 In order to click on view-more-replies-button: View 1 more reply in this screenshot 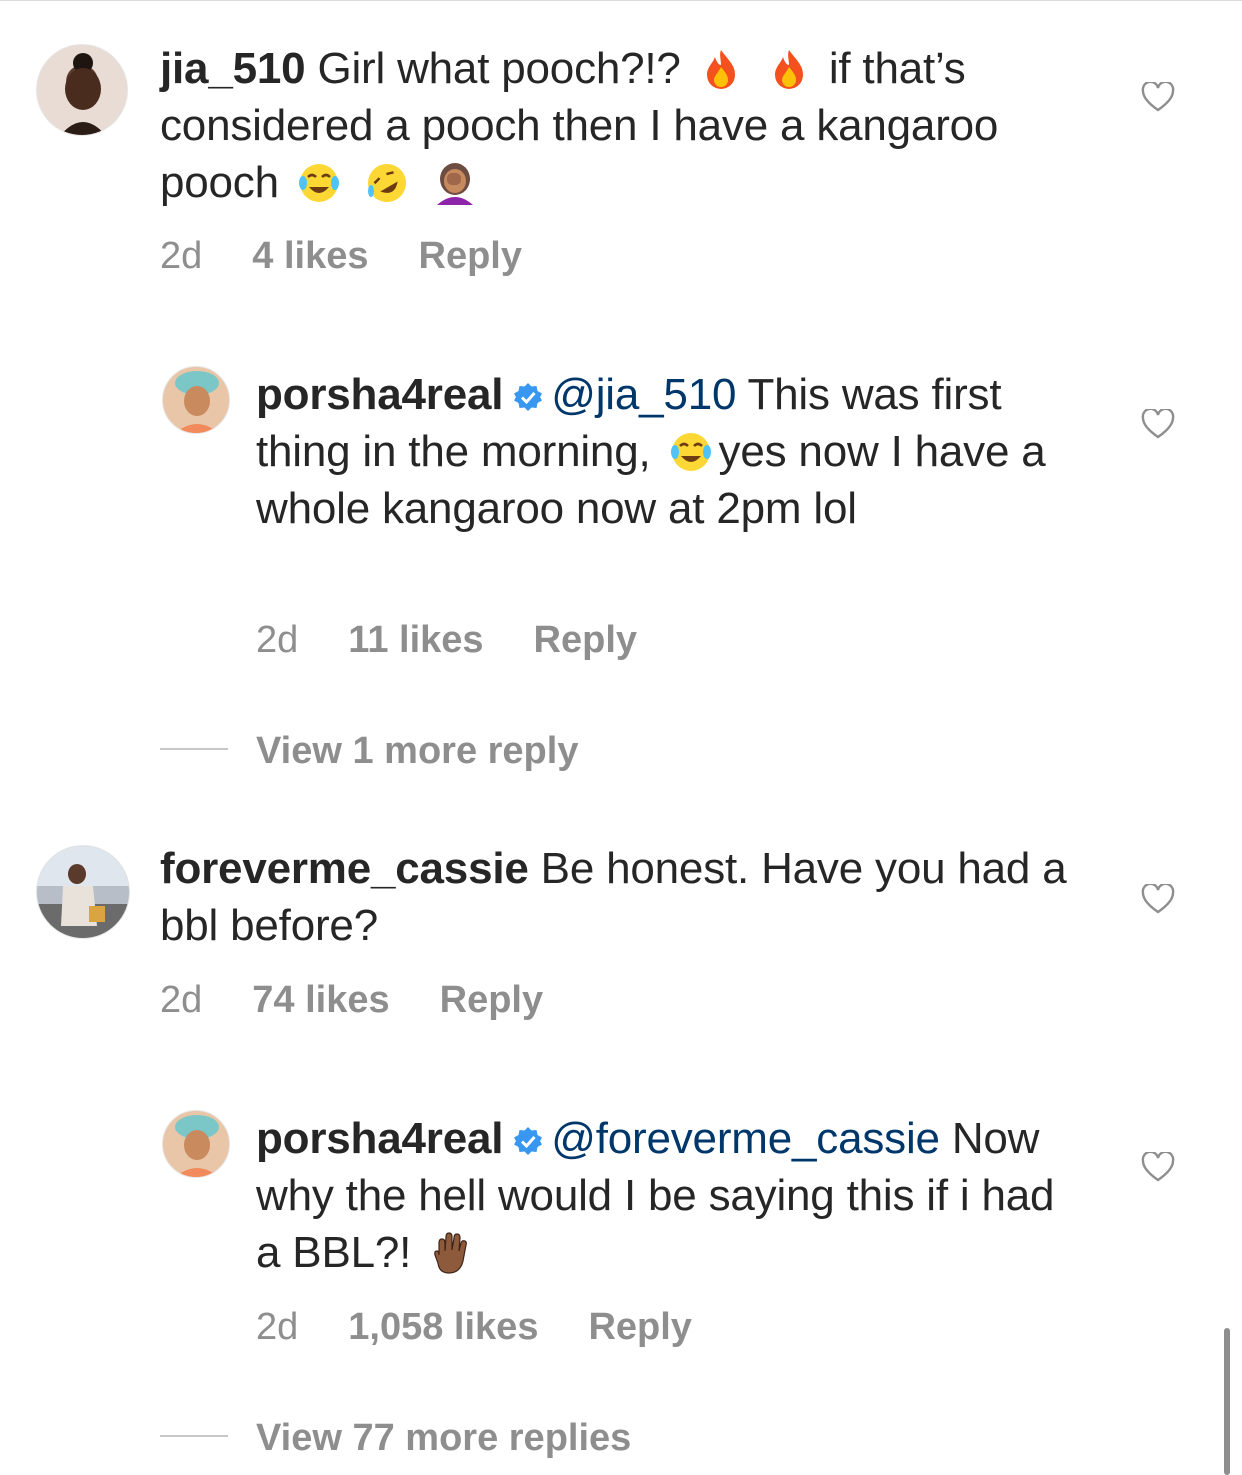, I will do `click(369, 751)`.